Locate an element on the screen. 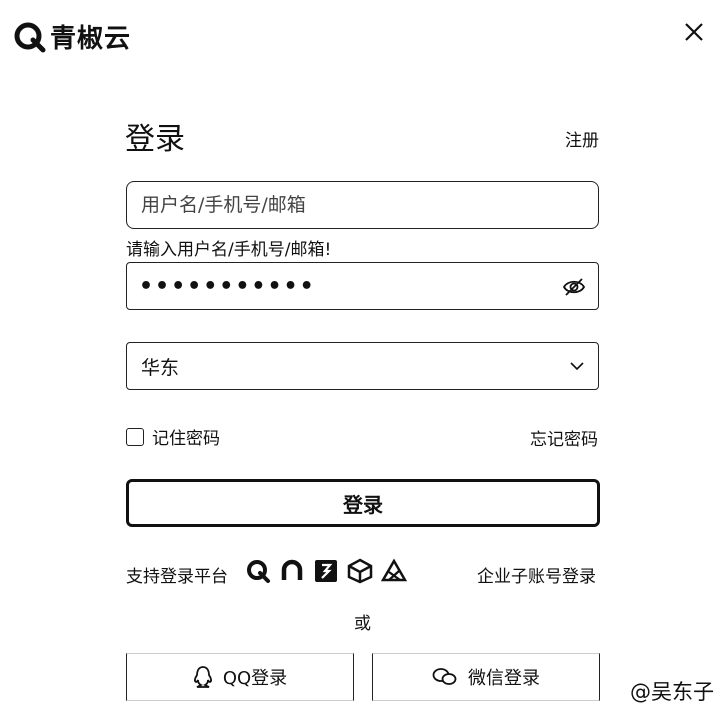 The width and height of the screenshot is (728, 726). box-platform-icon is located at coordinates (326, 571).